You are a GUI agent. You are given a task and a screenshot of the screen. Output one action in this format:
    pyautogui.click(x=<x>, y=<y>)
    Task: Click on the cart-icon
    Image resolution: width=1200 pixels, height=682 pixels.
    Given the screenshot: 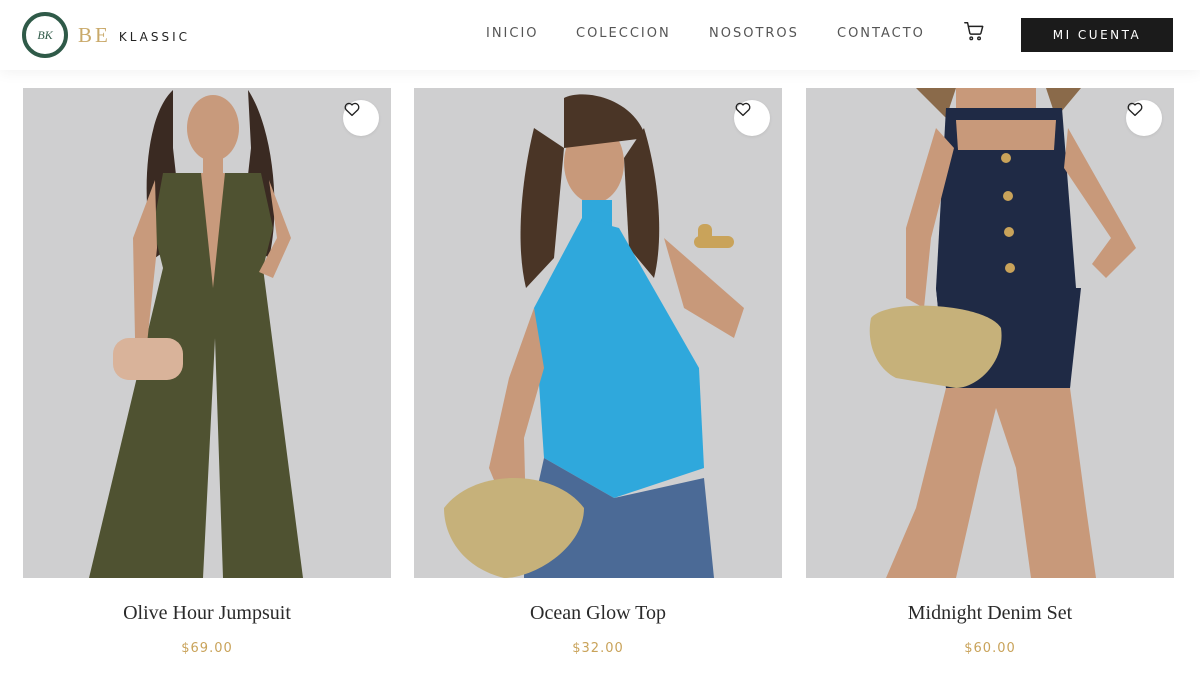 What is the action you would take?
    pyautogui.click(x=974, y=31)
    